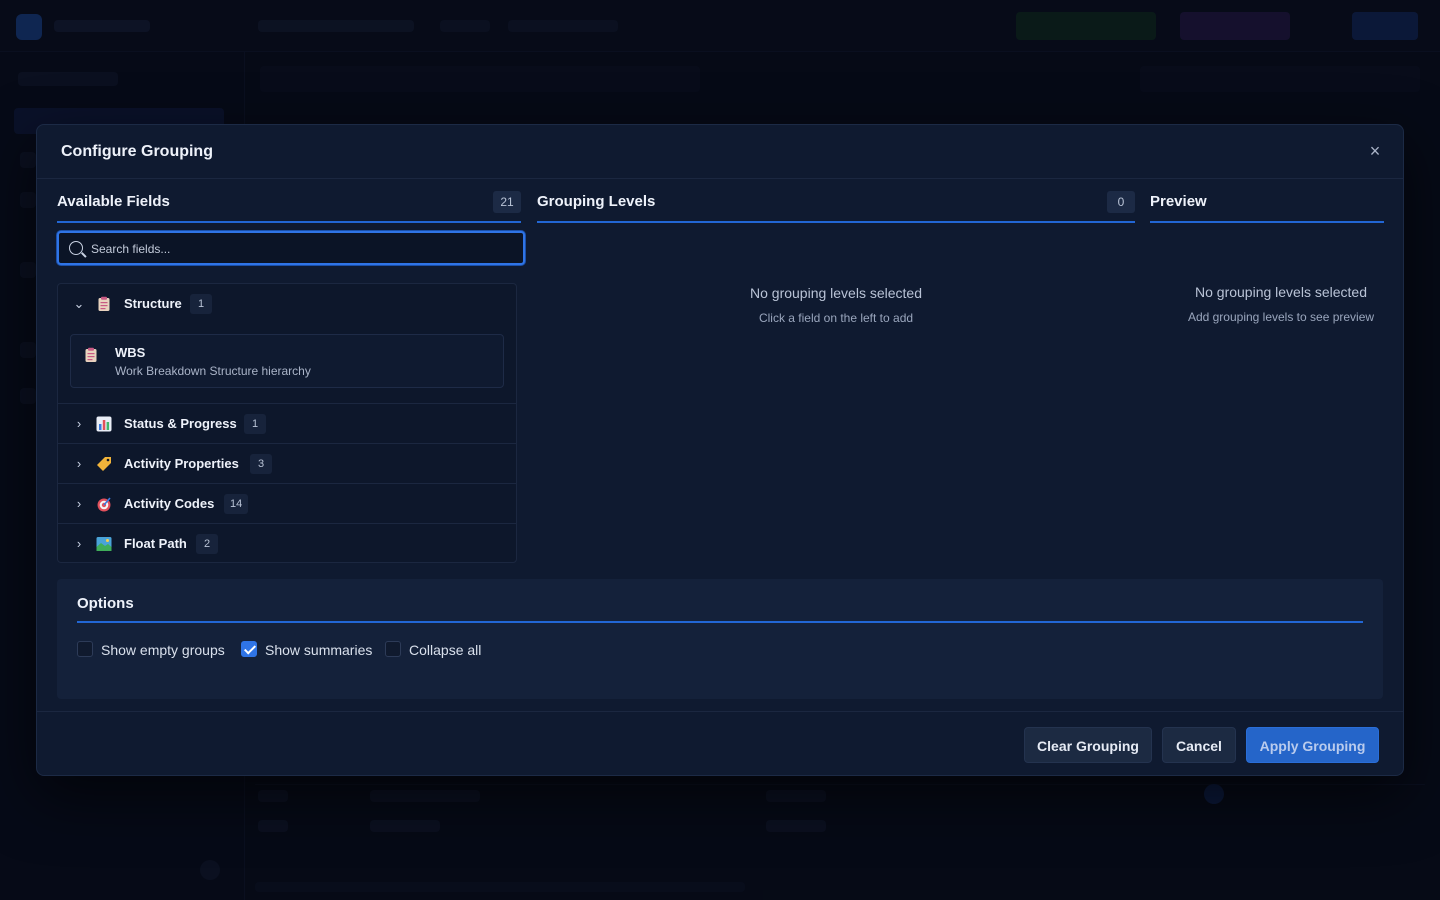 The height and width of the screenshot is (900, 1440). What do you see at coordinates (180, 423) in the screenshot?
I see `group-label: Status & Progress` at bounding box center [180, 423].